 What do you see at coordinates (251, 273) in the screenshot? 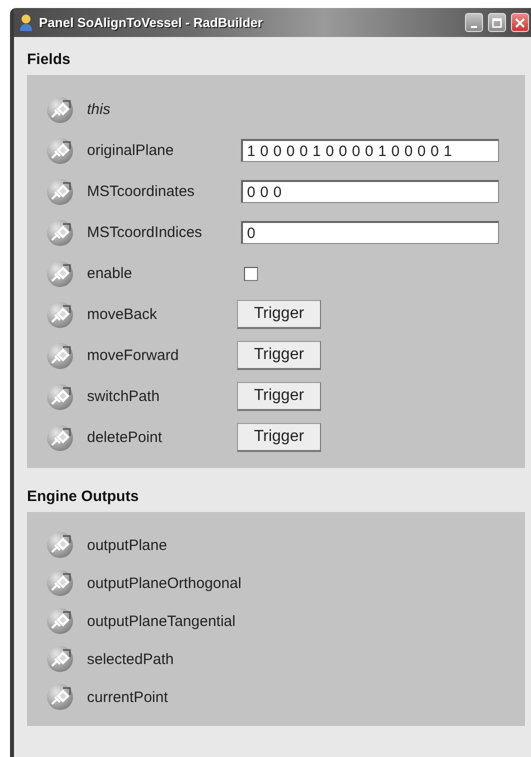
I see `checkbox` at bounding box center [251, 273].